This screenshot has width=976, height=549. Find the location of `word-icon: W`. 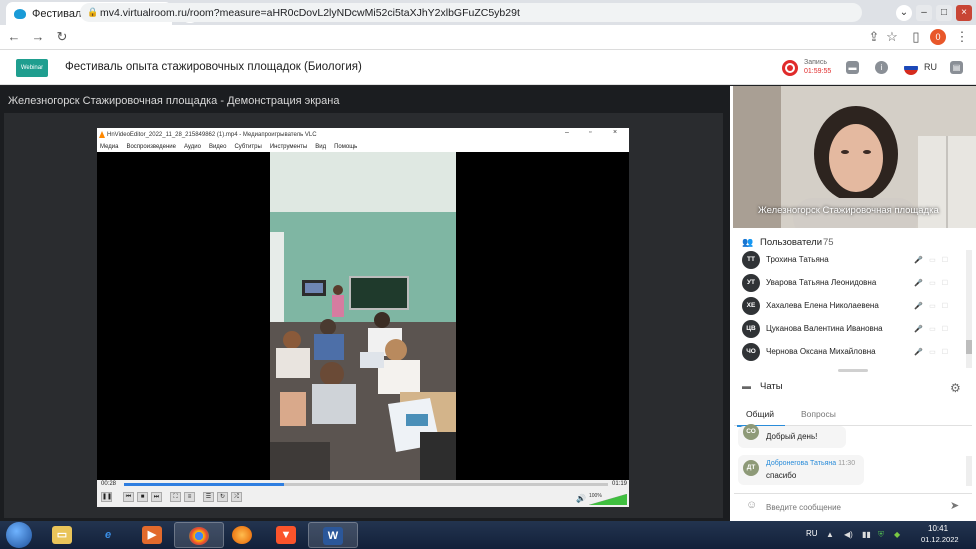

word-icon: W is located at coordinates (333, 536).